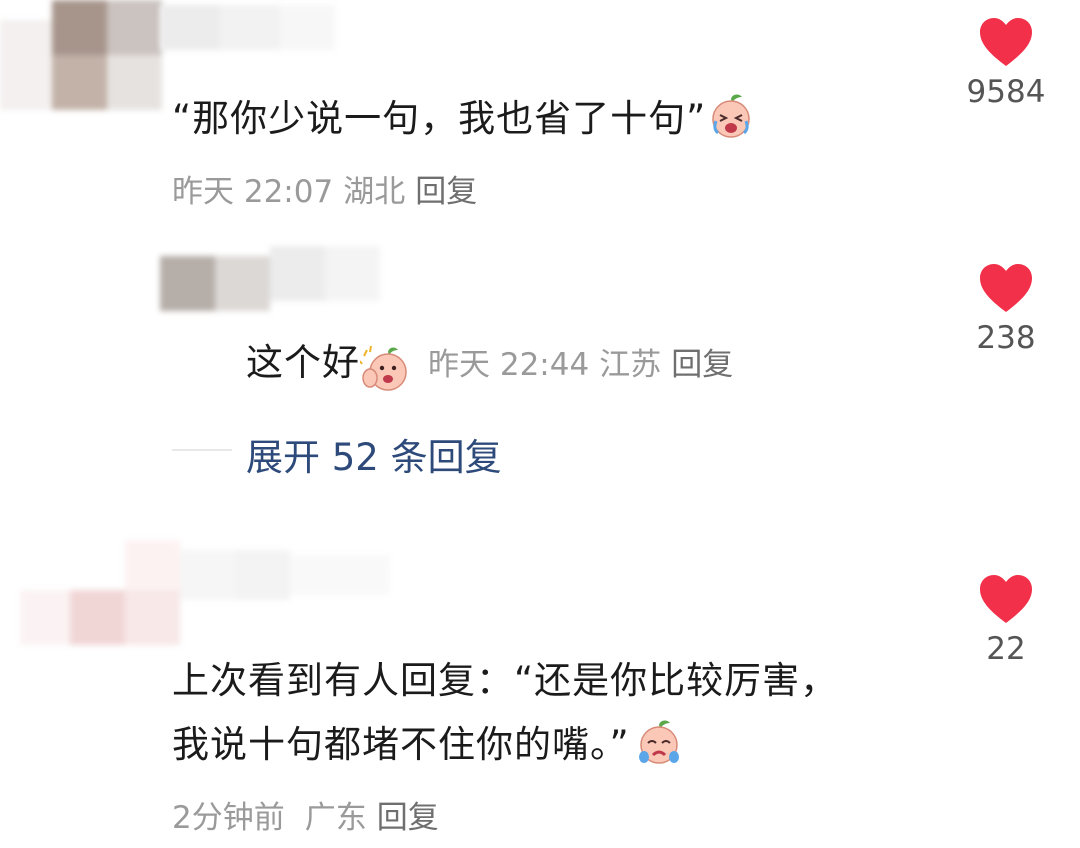 This screenshot has width=1080, height=848. Describe the element at coordinates (385, 371) in the screenshot. I see `clapping-peach-icon` at that location.